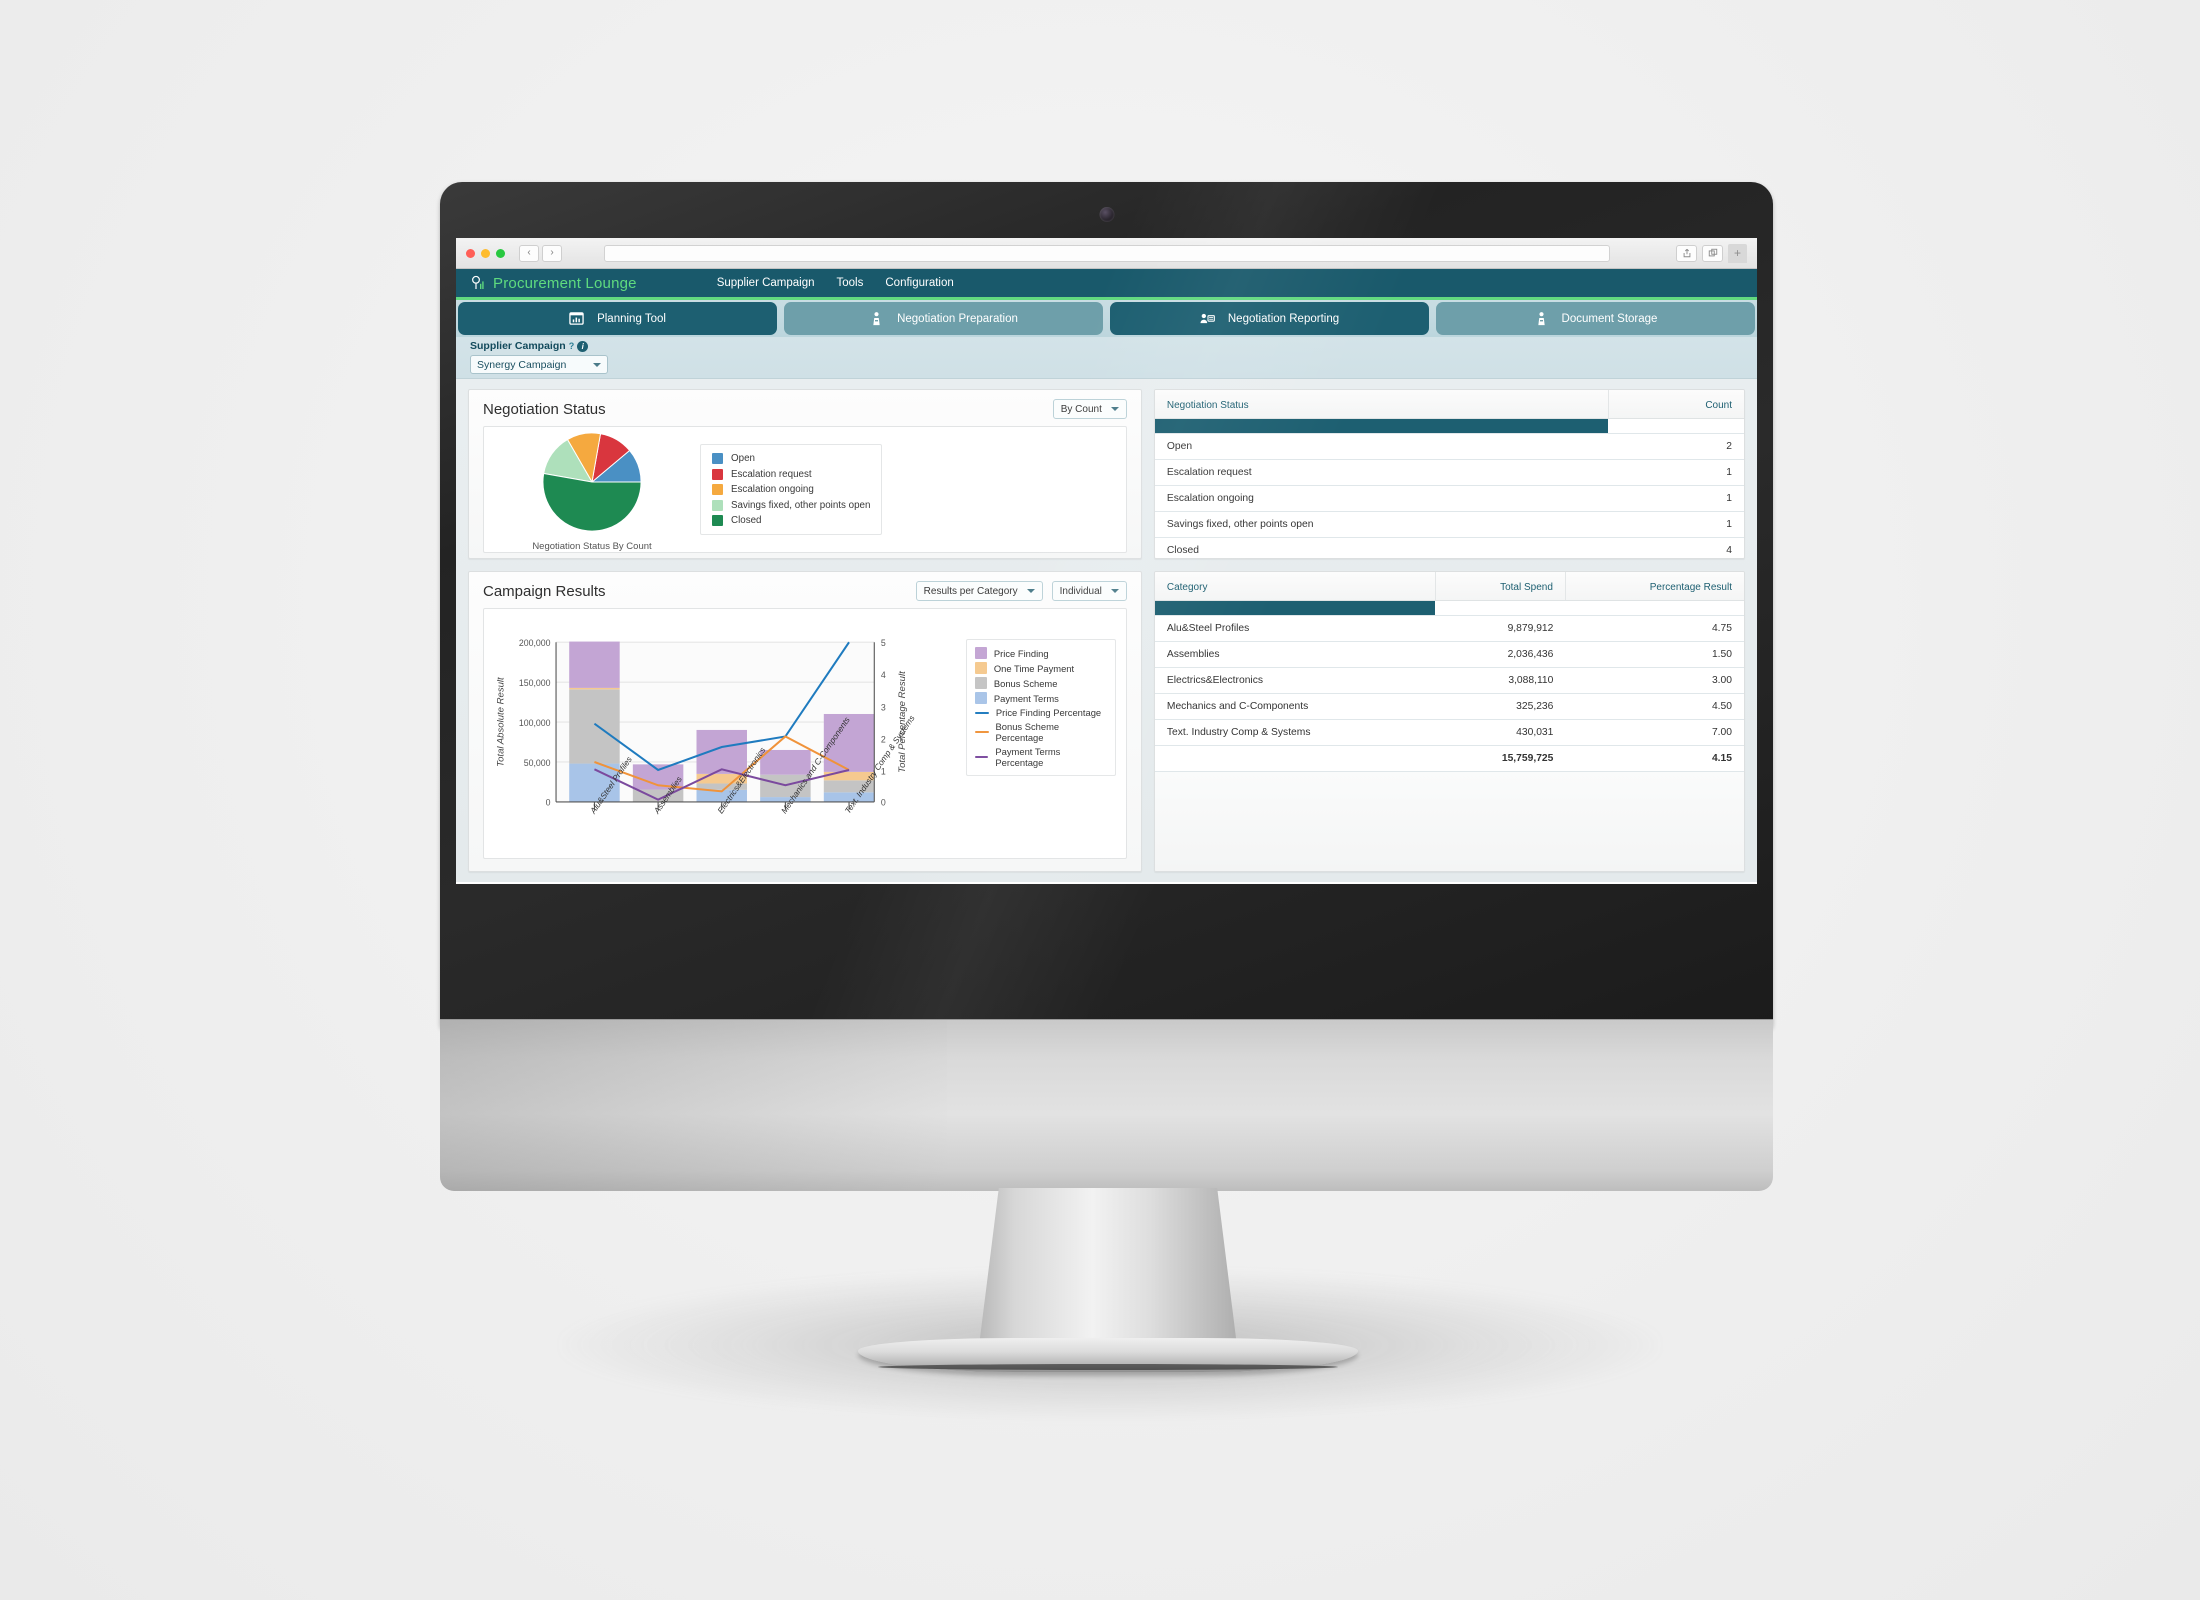 The image size is (2200, 1600). Describe the element at coordinates (500, 253) in the screenshot. I see `zoom-window-icon` at that location.